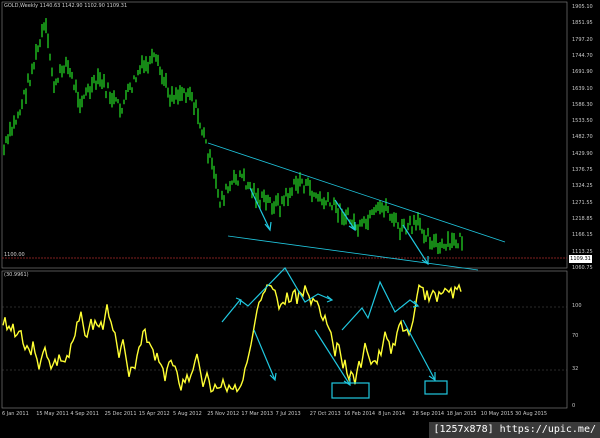 Image resolution: width=600 pixels, height=438 pixels. Describe the element at coordinates (84, 414) in the screenshot. I see `x-tick-label: 4 Sep 2011` at that location.